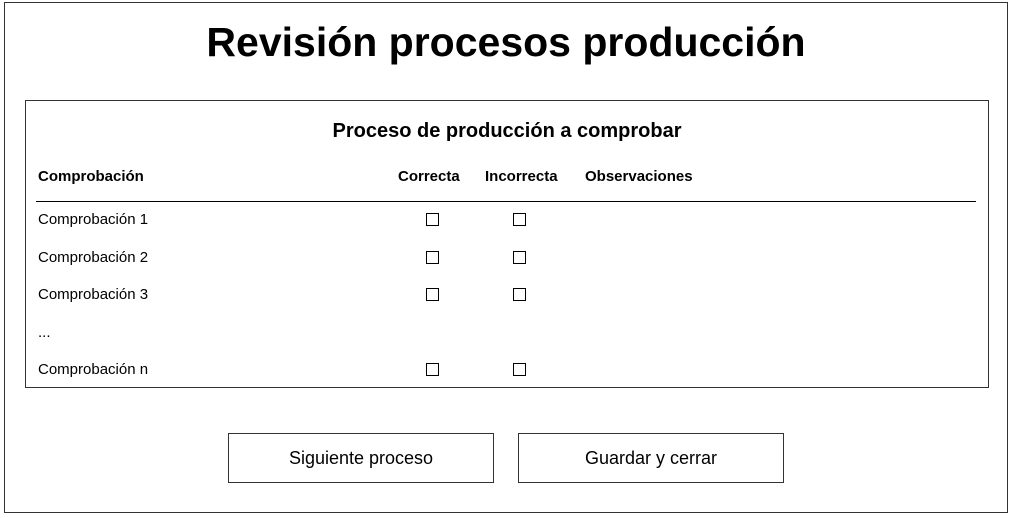 This screenshot has width=1013, height=518. I want to click on check-row: Comprobación 1, so click(507, 222).